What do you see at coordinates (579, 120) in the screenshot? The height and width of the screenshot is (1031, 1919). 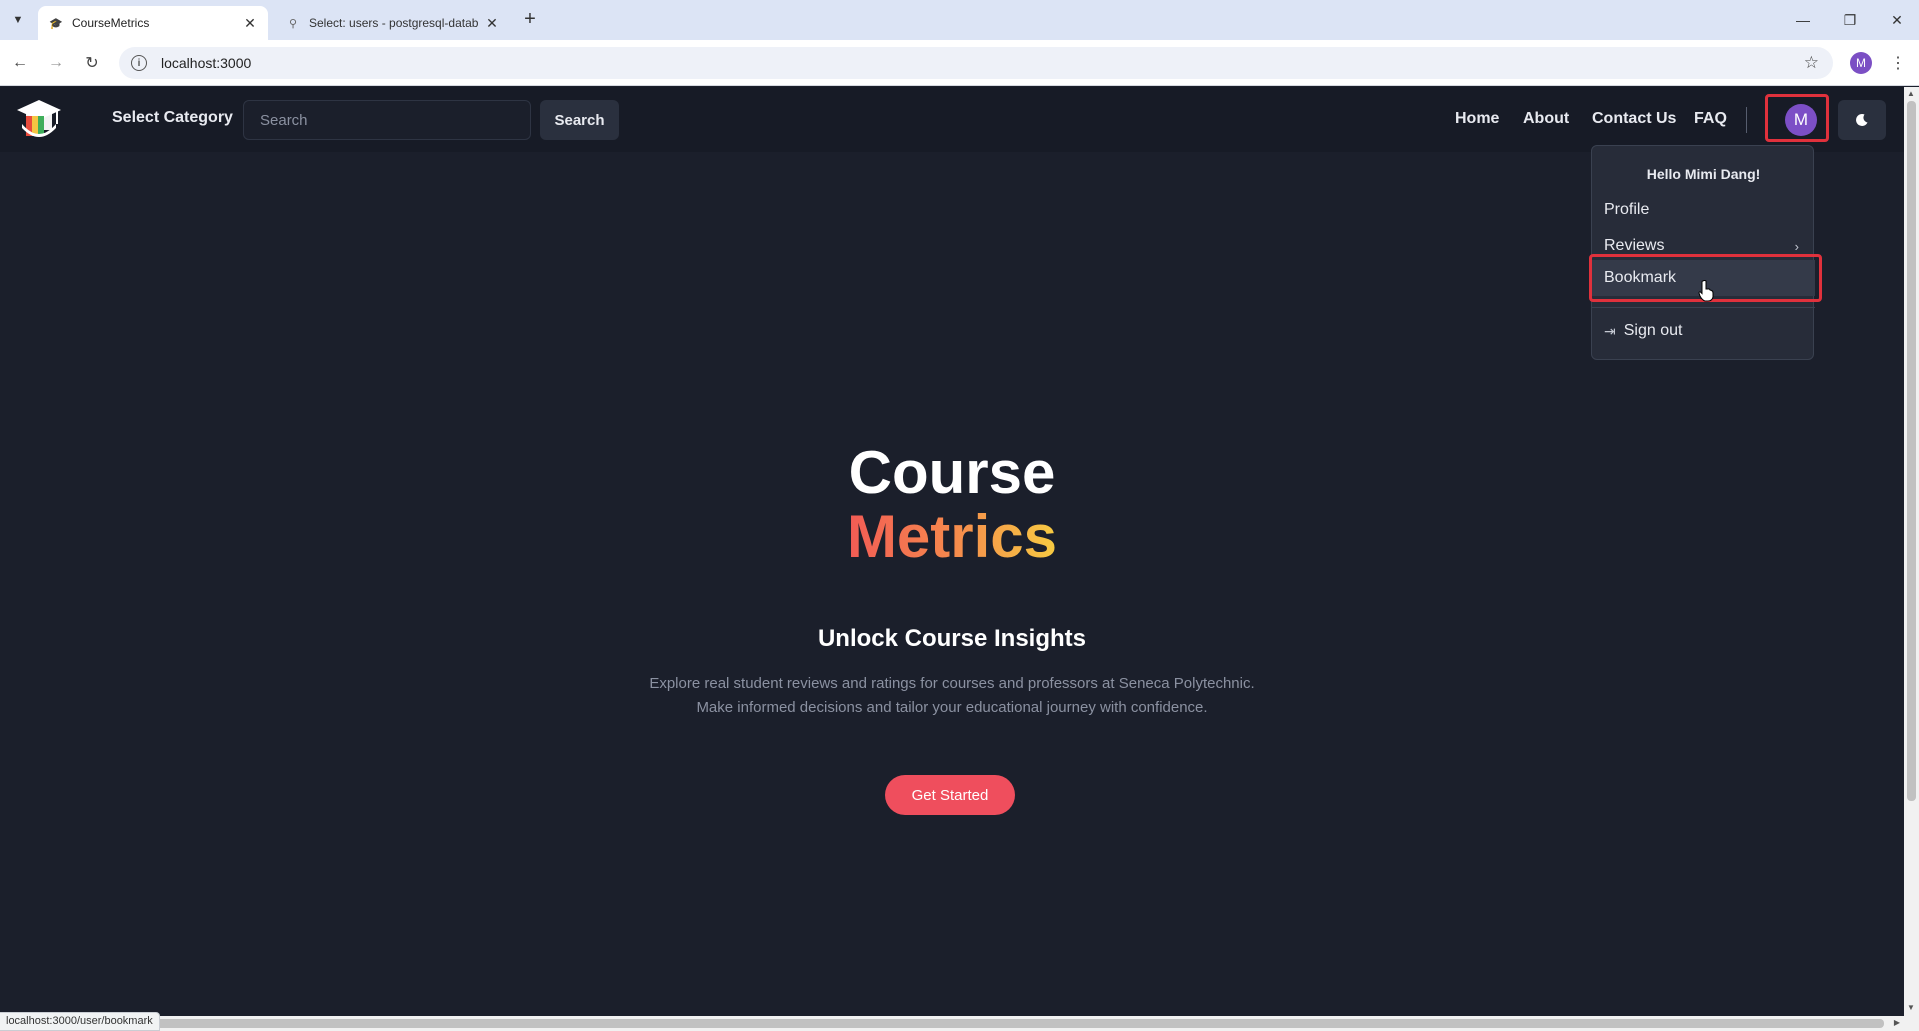 I see `search-button: Search` at bounding box center [579, 120].